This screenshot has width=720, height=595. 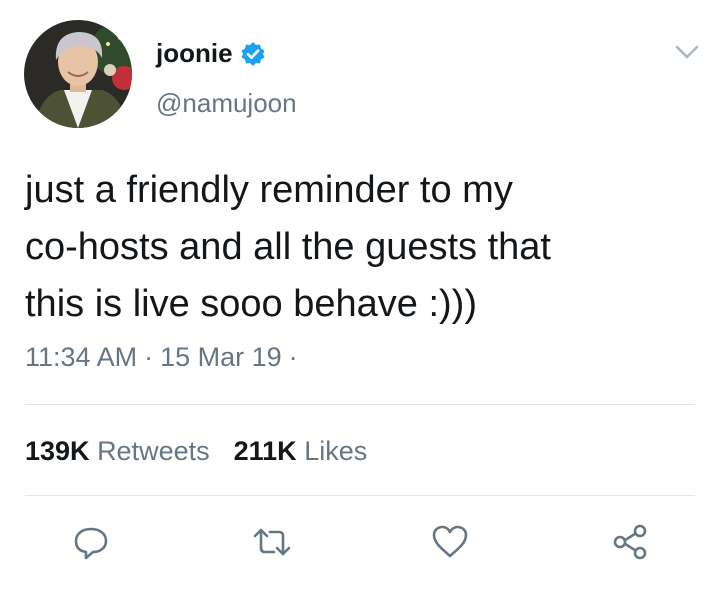 I want to click on retweets-stat: 139K Retweets, so click(x=117, y=451).